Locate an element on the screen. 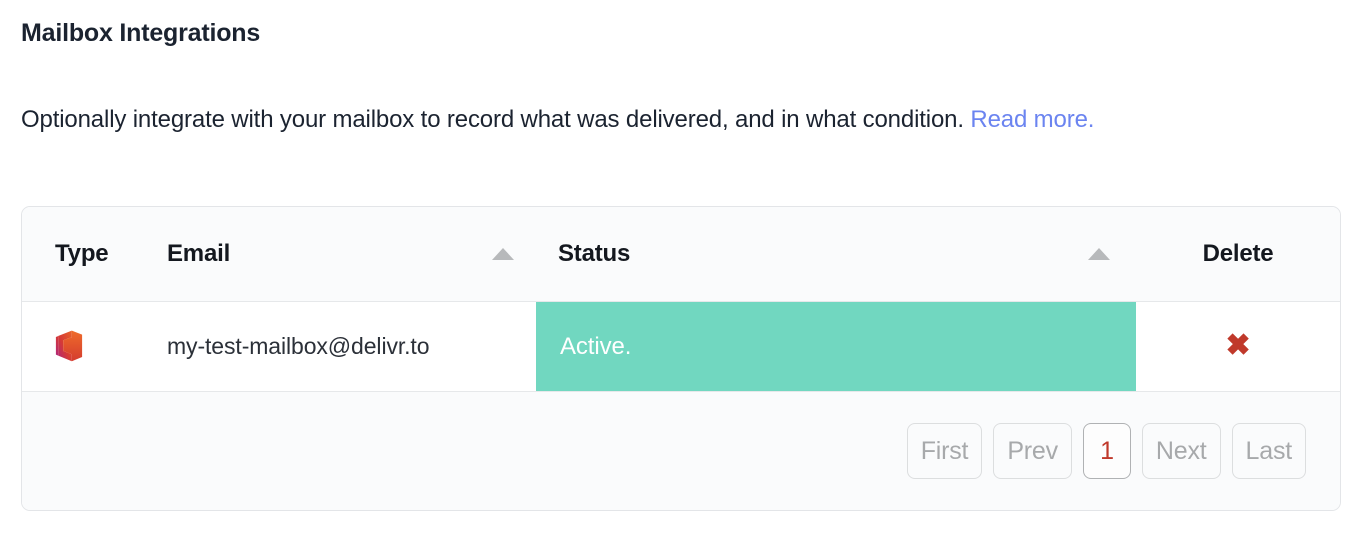  column-header-status-label: Status is located at coordinates (594, 253).